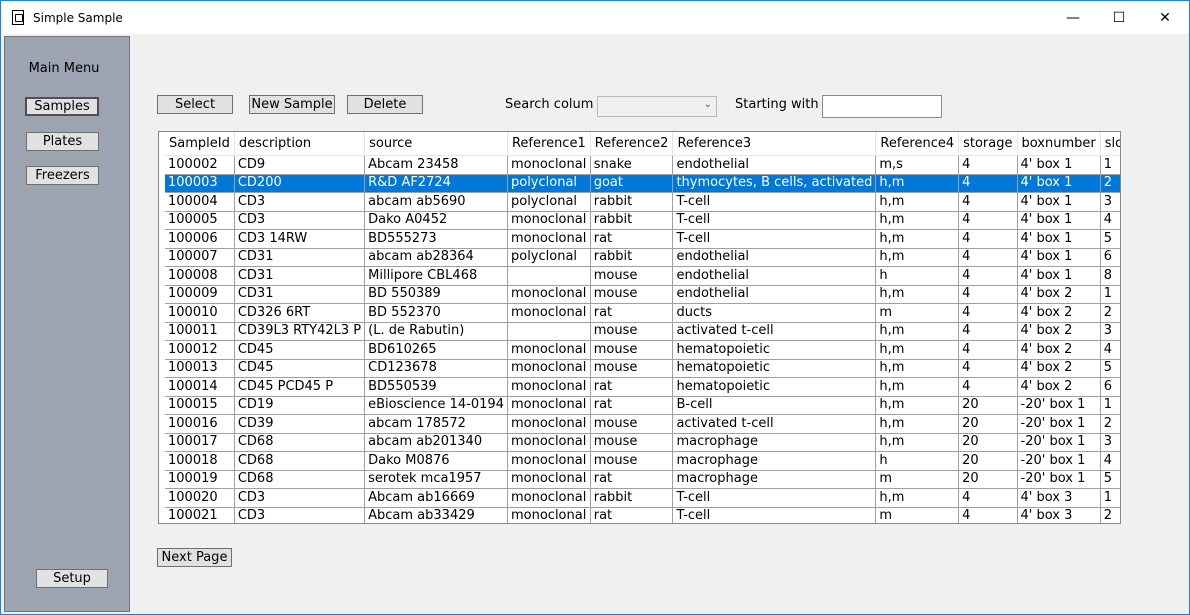 The image size is (1190, 615). What do you see at coordinates (1110, 144) in the screenshot?
I see `column-header: slotnumber` at bounding box center [1110, 144].